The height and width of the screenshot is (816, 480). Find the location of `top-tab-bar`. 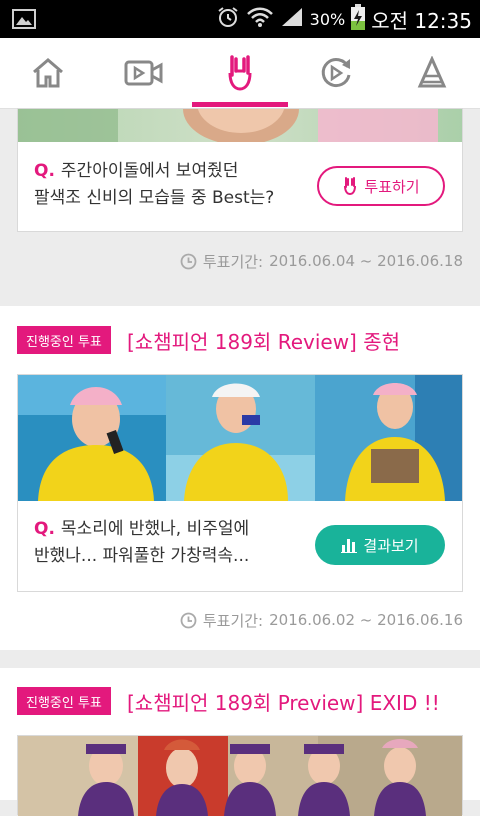

top-tab-bar is located at coordinates (240, 73).